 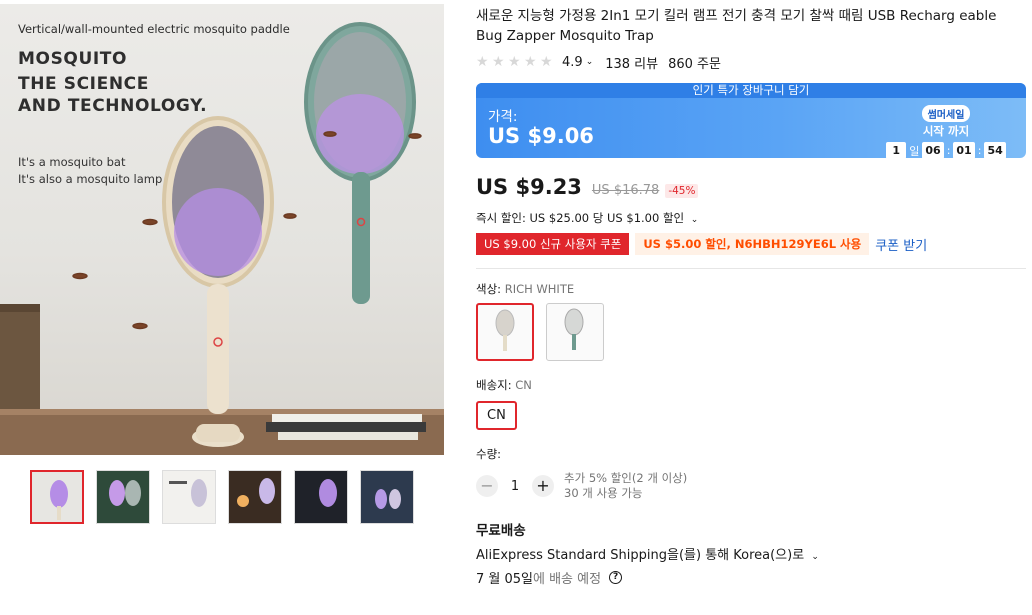 I want to click on delivery-estimate: 7 월 05일 에 배송 예정 ?, so click(x=752, y=577).